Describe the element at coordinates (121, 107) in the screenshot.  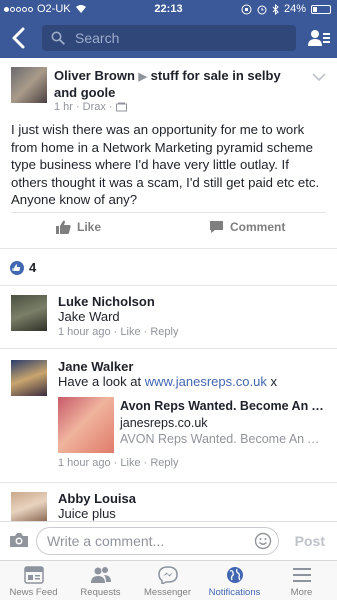
I see `group-audience-icon` at that location.